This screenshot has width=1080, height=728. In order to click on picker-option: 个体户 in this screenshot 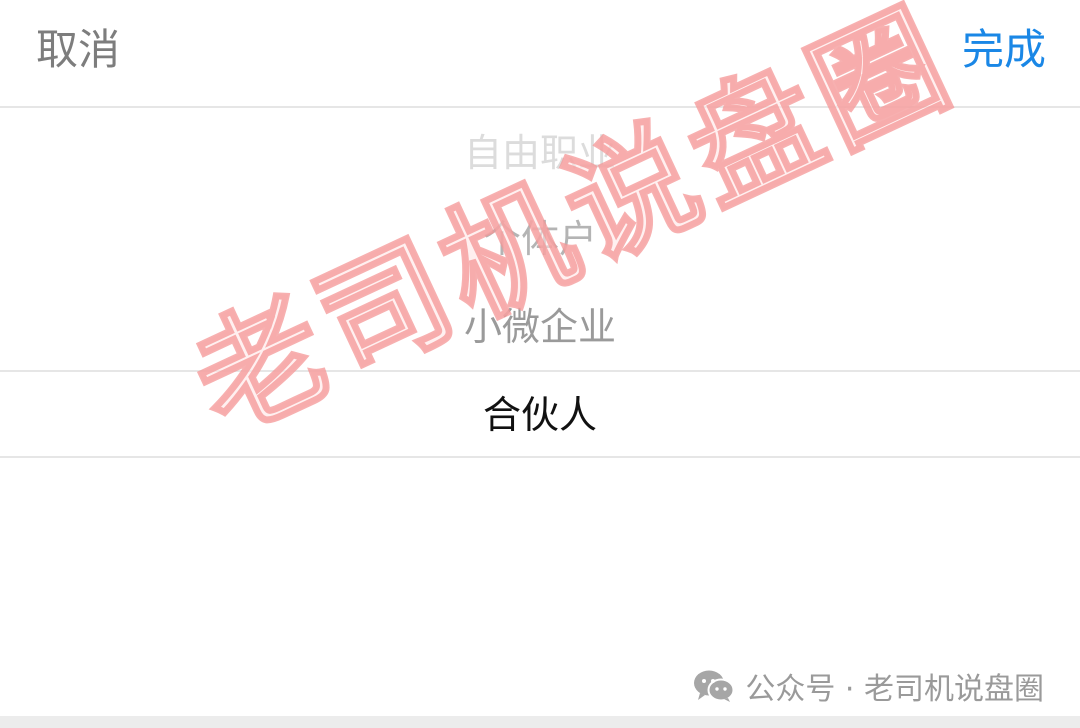, I will do `click(540, 239)`.